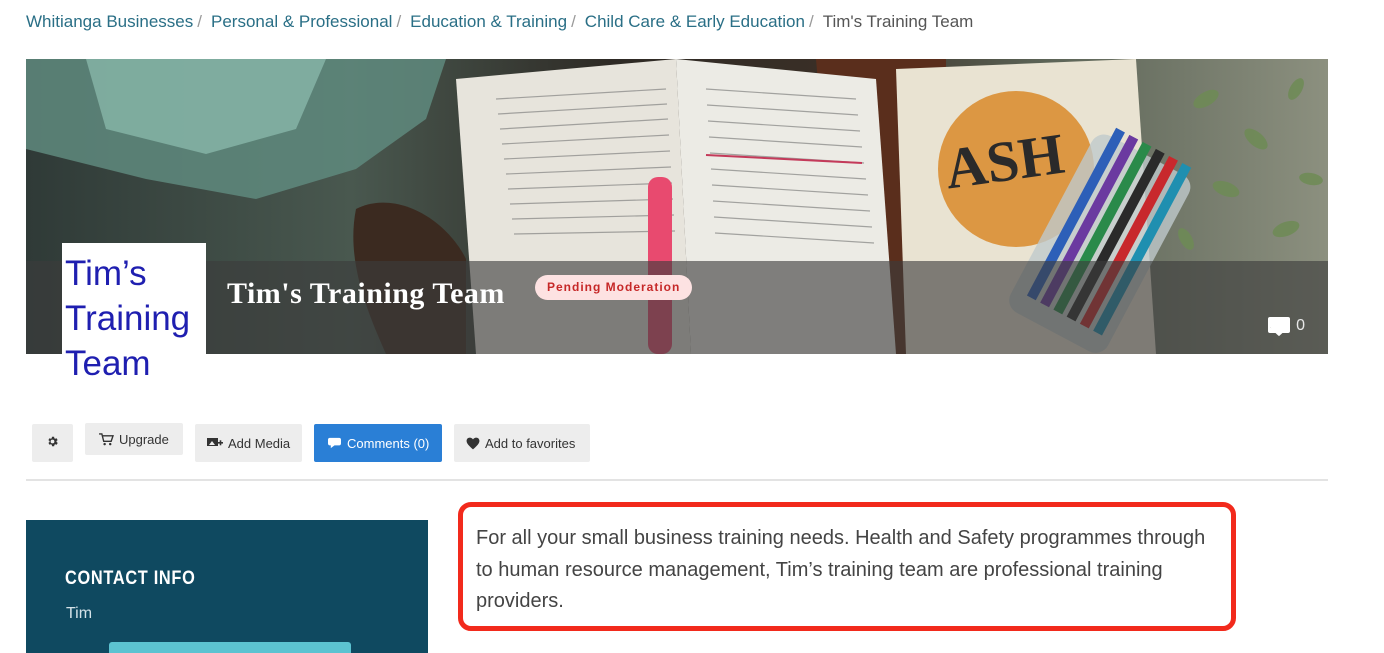  Describe the element at coordinates (106, 439) in the screenshot. I see `cart-icon` at that location.